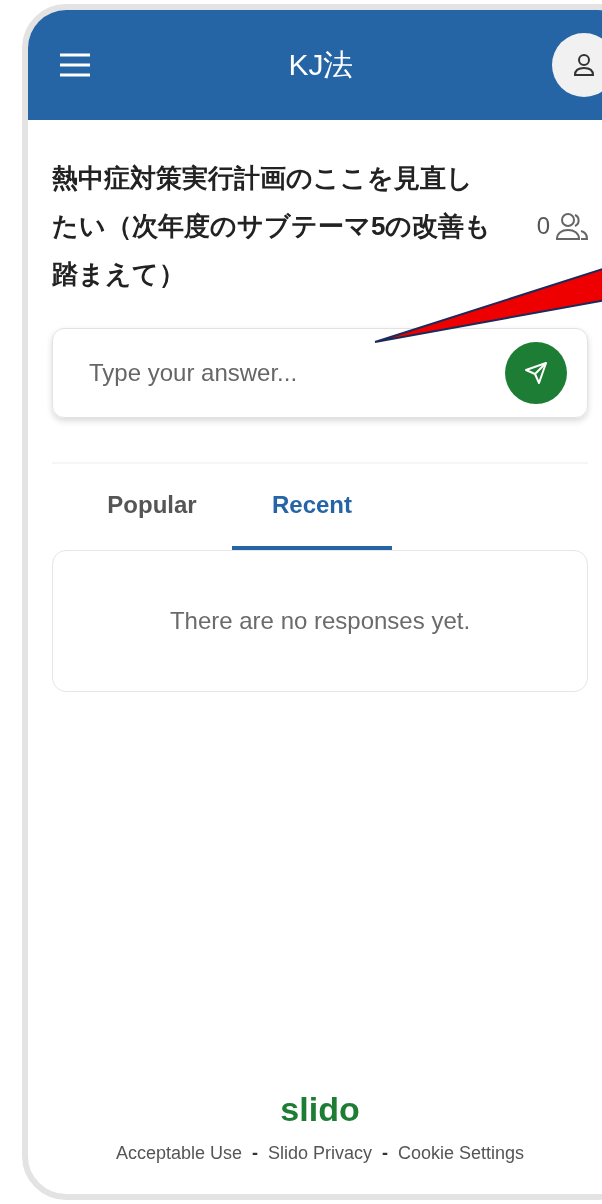 The image size is (602, 1204). What do you see at coordinates (536, 373) in the screenshot?
I see `send-icon` at bounding box center [536, 373].